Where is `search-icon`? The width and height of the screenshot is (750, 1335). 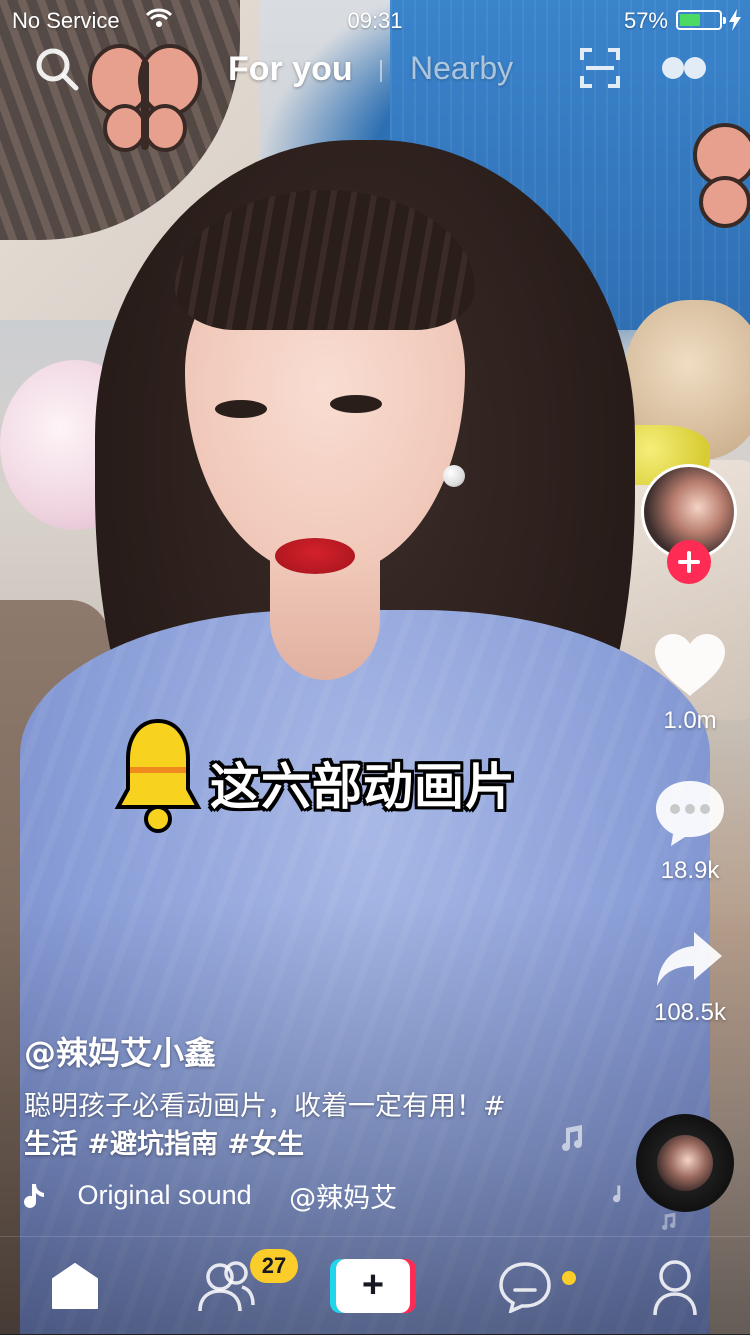
search-icon is located at coordinates (57, 69).